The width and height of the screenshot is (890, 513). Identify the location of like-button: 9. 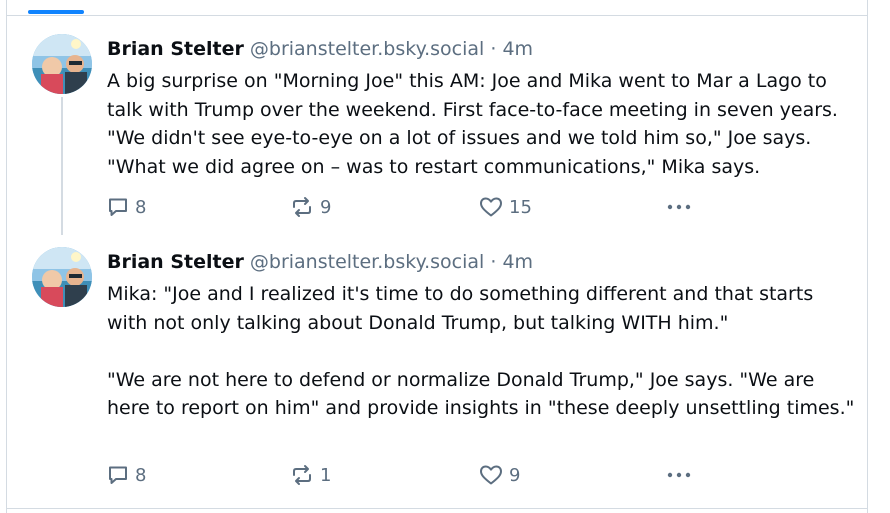
(499, 475).